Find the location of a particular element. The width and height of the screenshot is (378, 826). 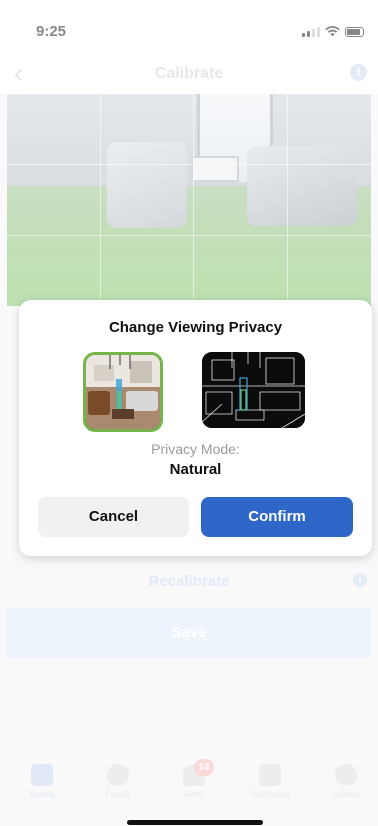

home-indicator is located at coordinates (195, 822).